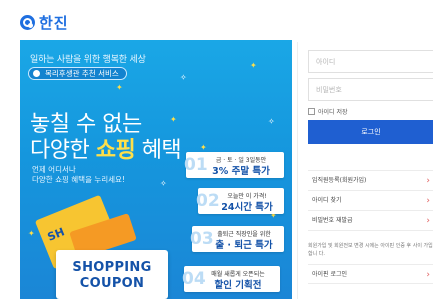  I want to click on logo-text: 한진, so click(54, 23).